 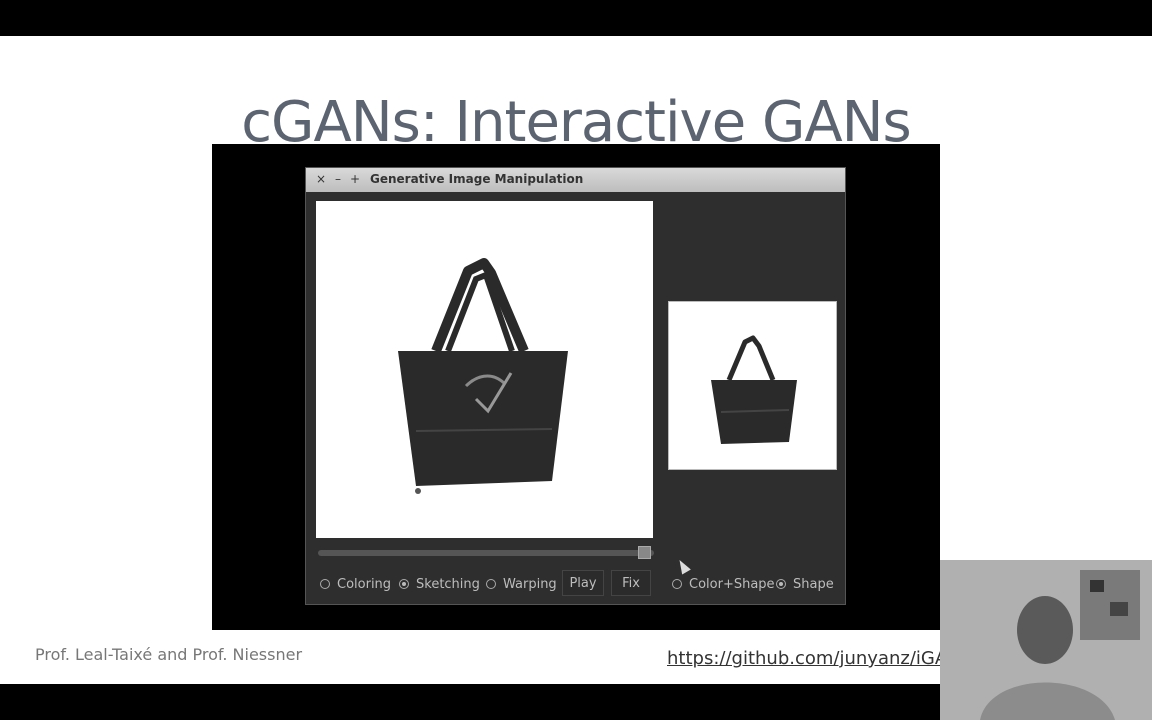 What do you see at coordinates (483, 376) in the screenshot?
I see `bag-sketch` at bounding box center [483, 376].